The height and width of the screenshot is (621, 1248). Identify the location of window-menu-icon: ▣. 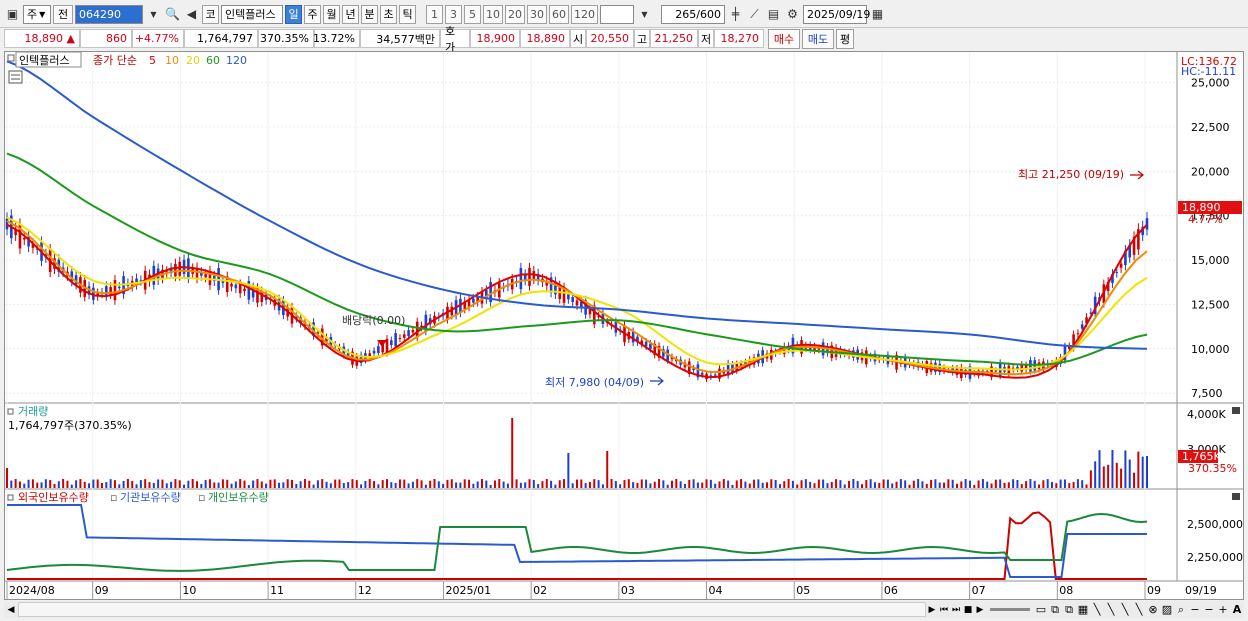
(12, 14).